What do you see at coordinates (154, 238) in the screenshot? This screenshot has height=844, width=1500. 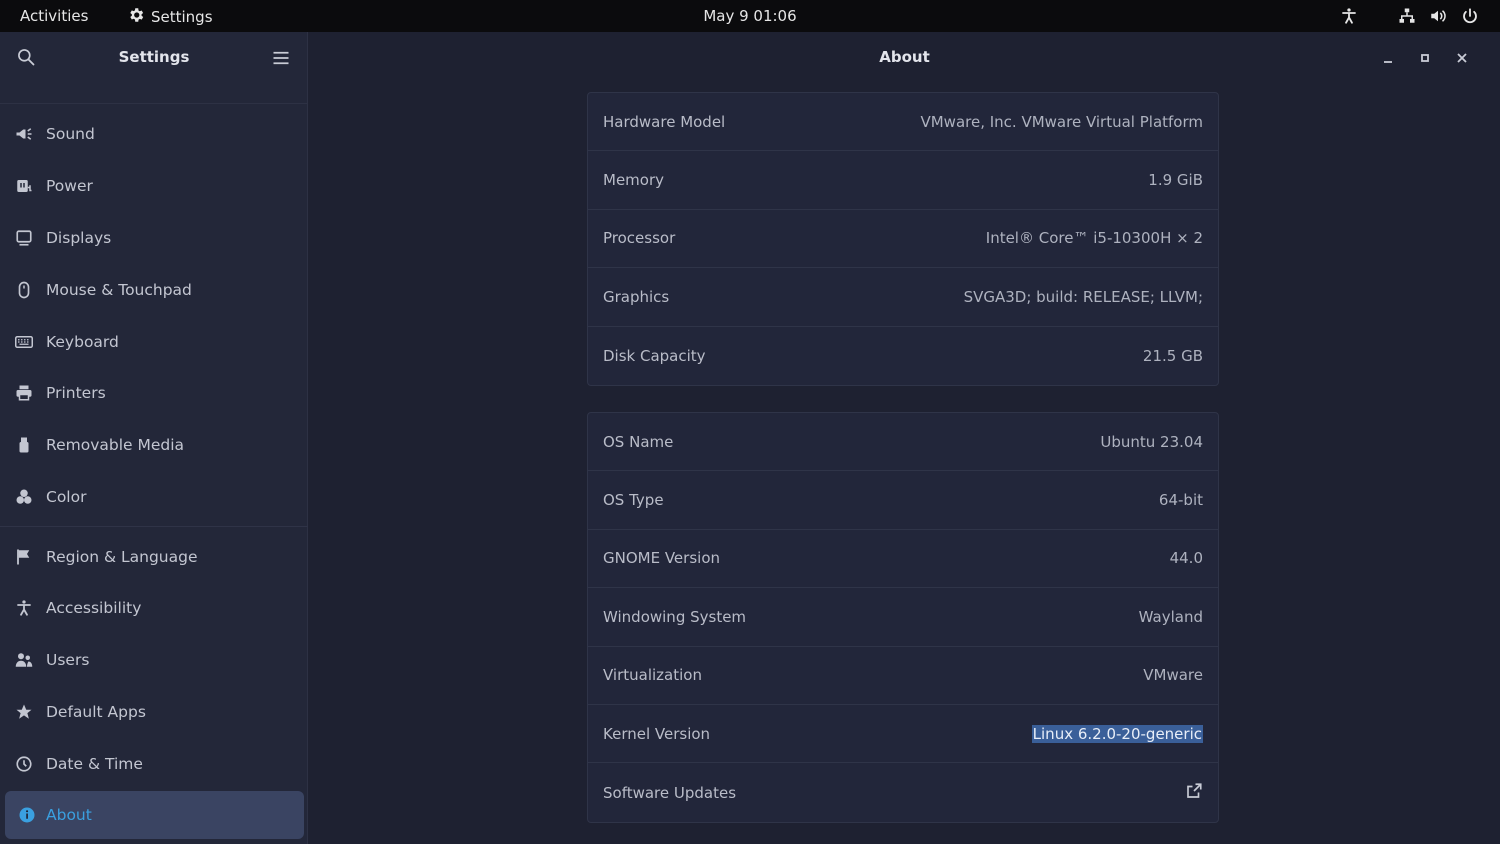 I see `sidebar-item-displays: Displays` at bounding box center [154, 238].